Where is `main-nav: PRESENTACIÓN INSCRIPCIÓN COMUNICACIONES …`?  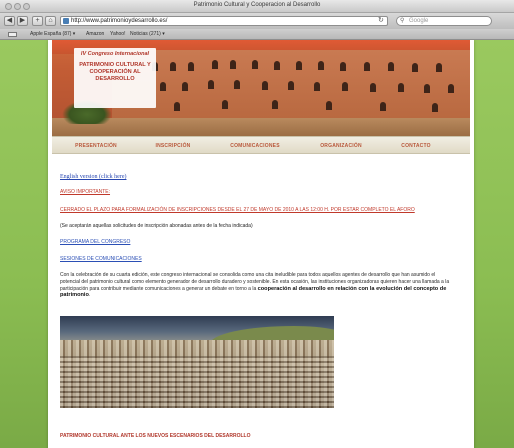 main-nav: PRESENTACIÓN INSCRIPCIÓN COMUNICACIONES … is located at coordinates (261, 145).